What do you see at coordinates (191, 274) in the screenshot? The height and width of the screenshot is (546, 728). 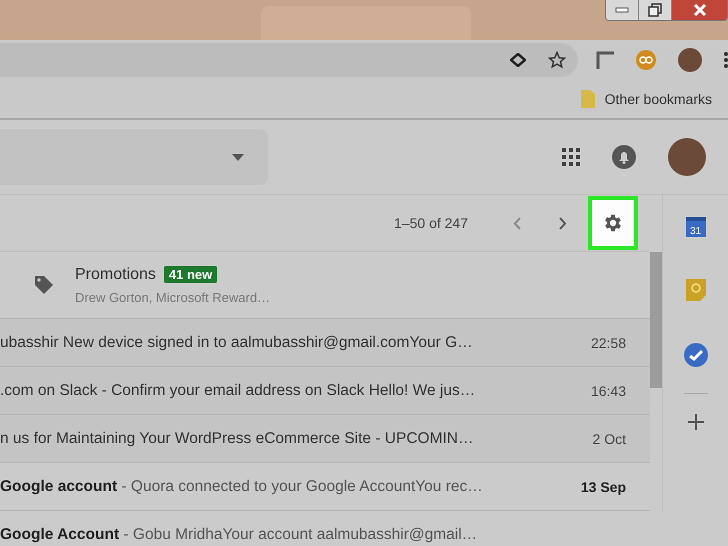 I see `new-count-badge: 41 new` at bounding box center [191, 274].